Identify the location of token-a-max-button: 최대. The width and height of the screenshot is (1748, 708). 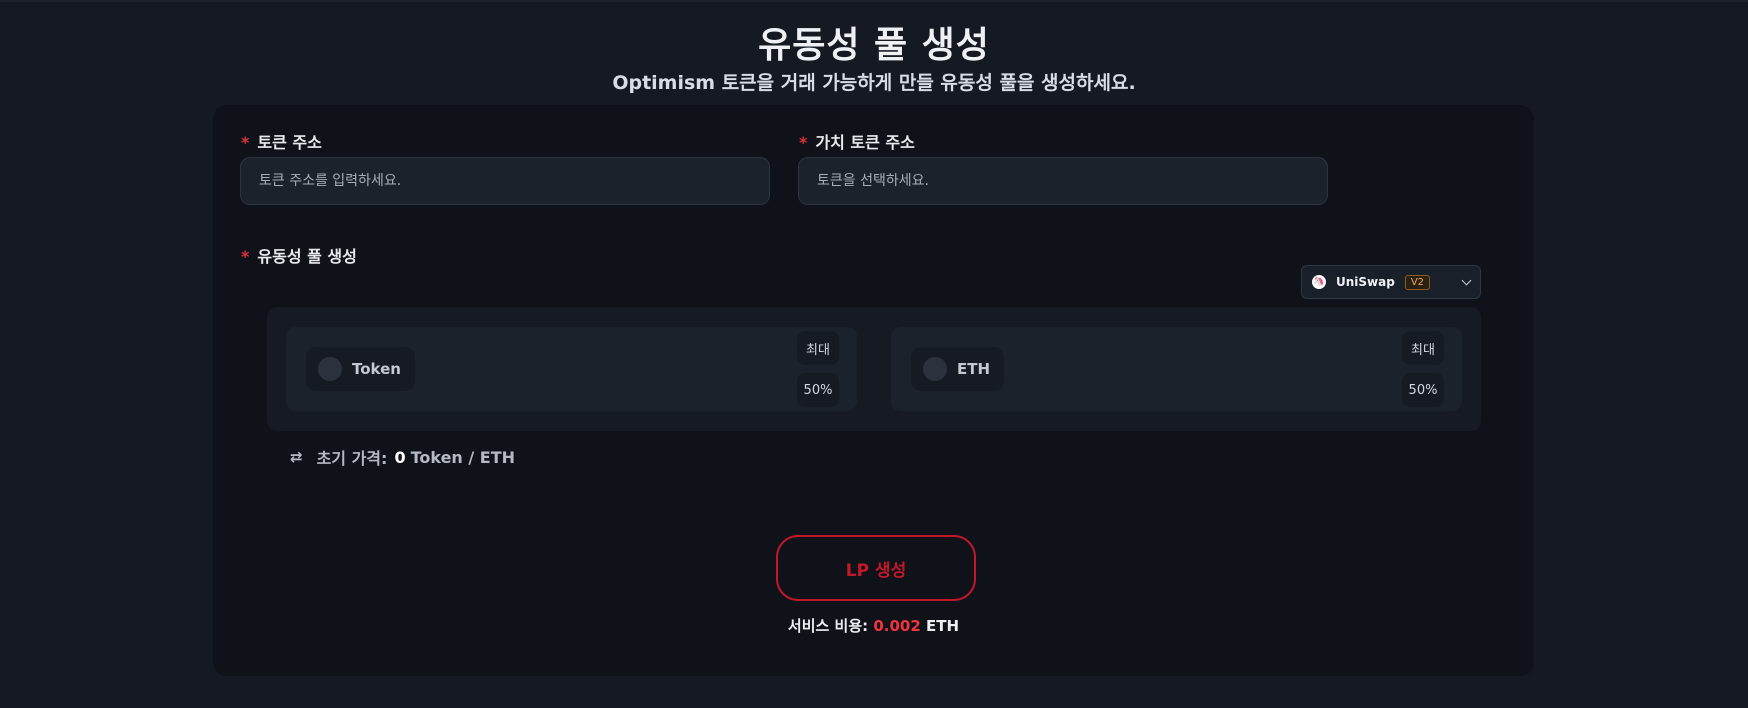
(818, 348).